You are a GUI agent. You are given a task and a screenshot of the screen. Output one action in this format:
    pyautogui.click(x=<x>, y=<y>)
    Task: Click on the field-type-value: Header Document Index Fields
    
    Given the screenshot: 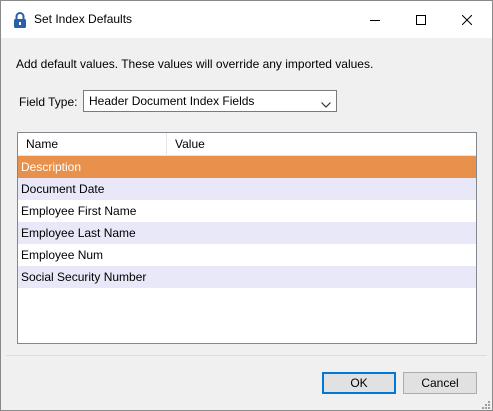 What is the action you would take?
    pyautogui.click(x=172, y=101)
    